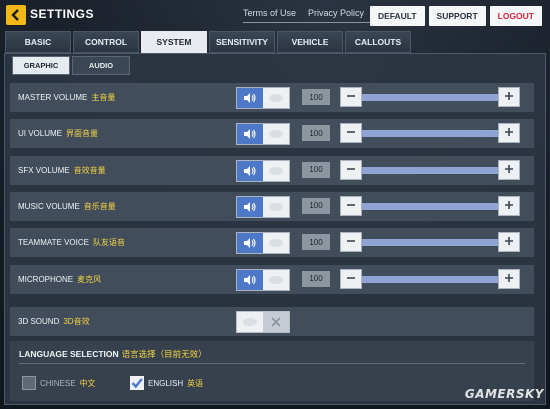  I want to click on language-option-english: ENGLISH 英语, so click(166, 383).